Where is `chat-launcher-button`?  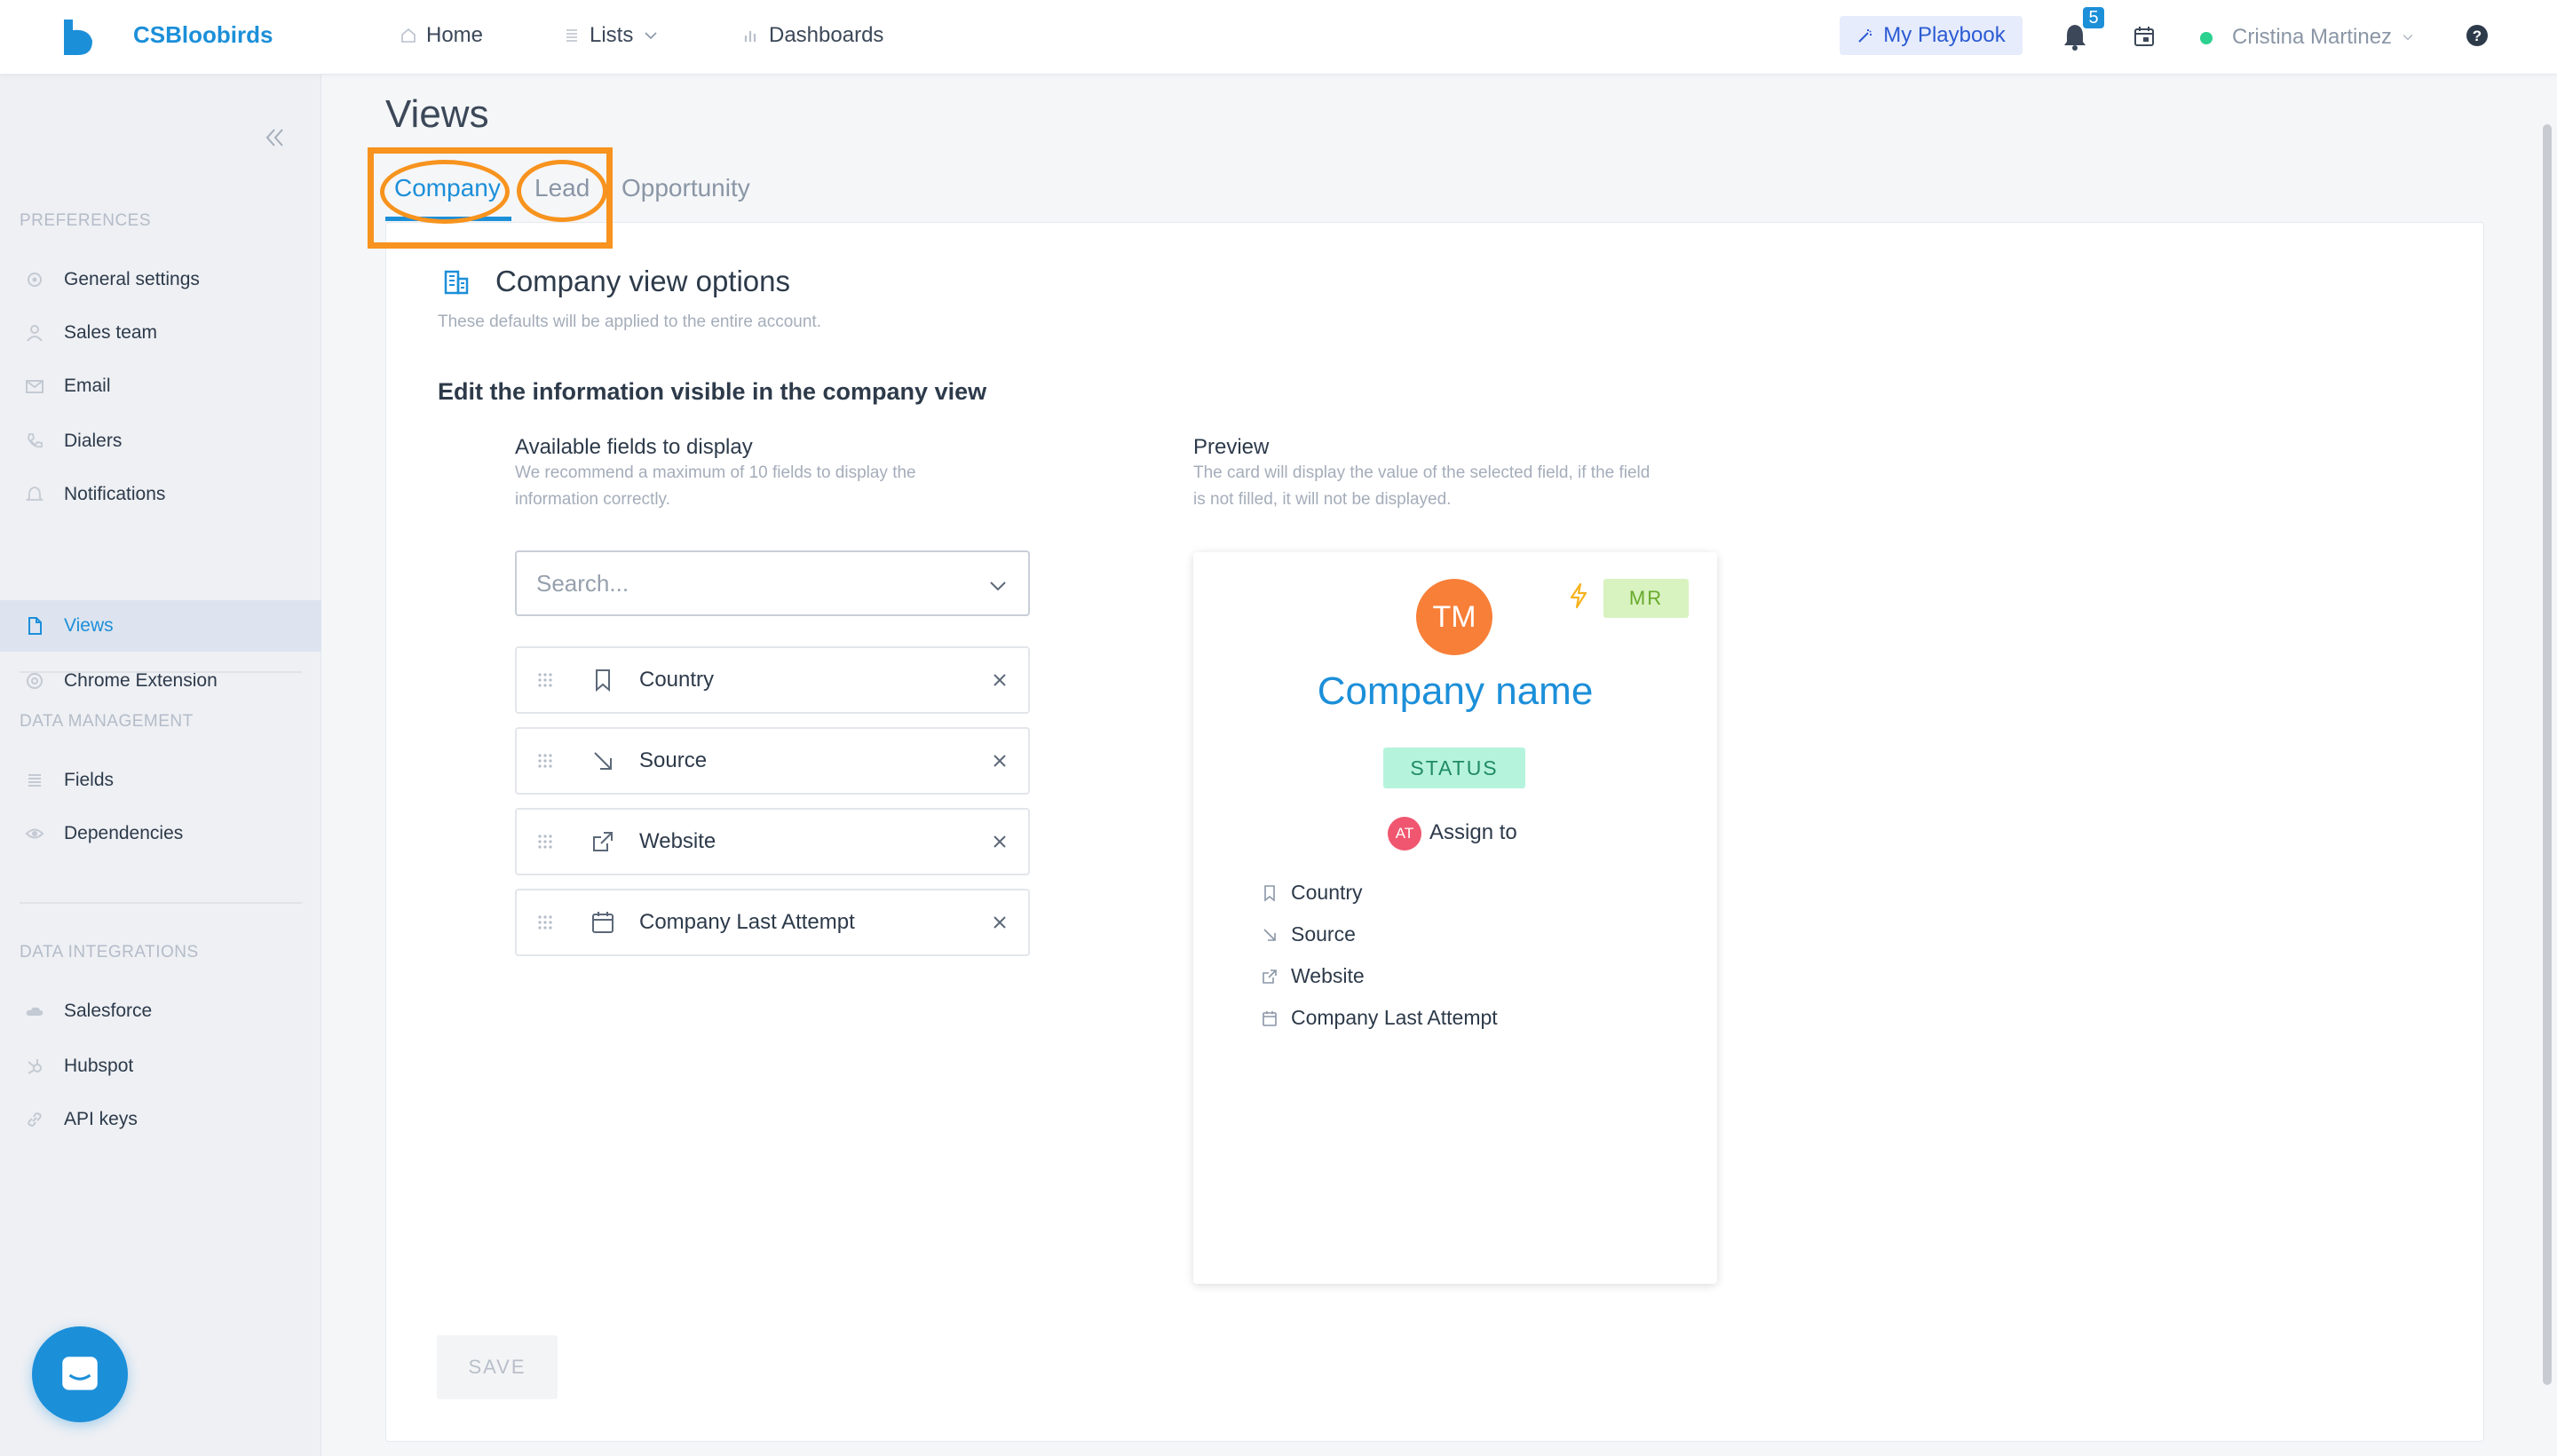
chat-launcher-button is located at coordinates (80, 1374).